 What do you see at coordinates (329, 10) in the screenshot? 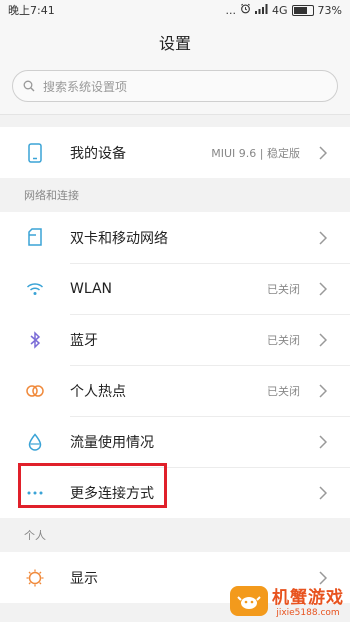
I see `battery-percent: 73%` at bounding box center [329, 10].